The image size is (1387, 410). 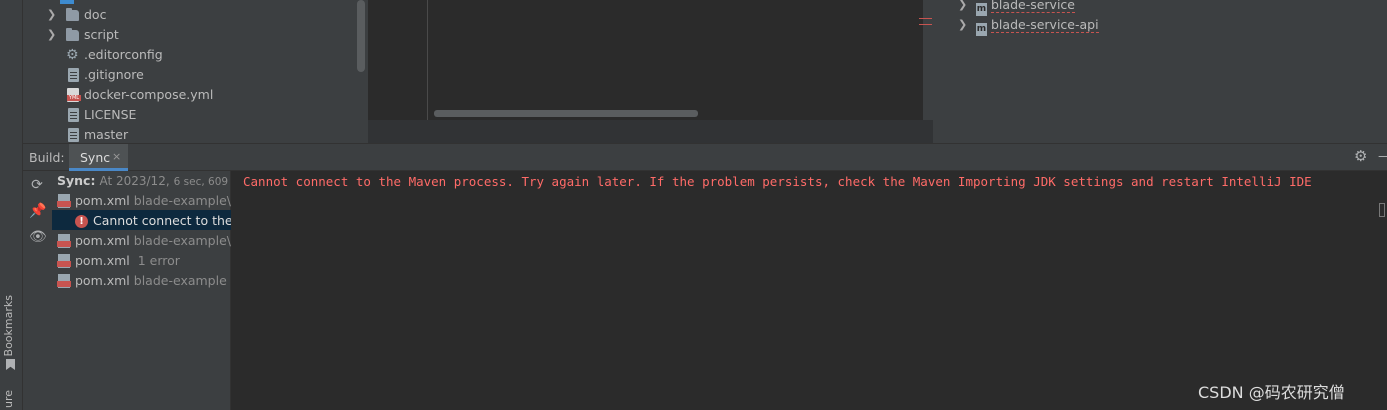 I want to click on hide-panel-icon: —, so click(x=1382, y=156).